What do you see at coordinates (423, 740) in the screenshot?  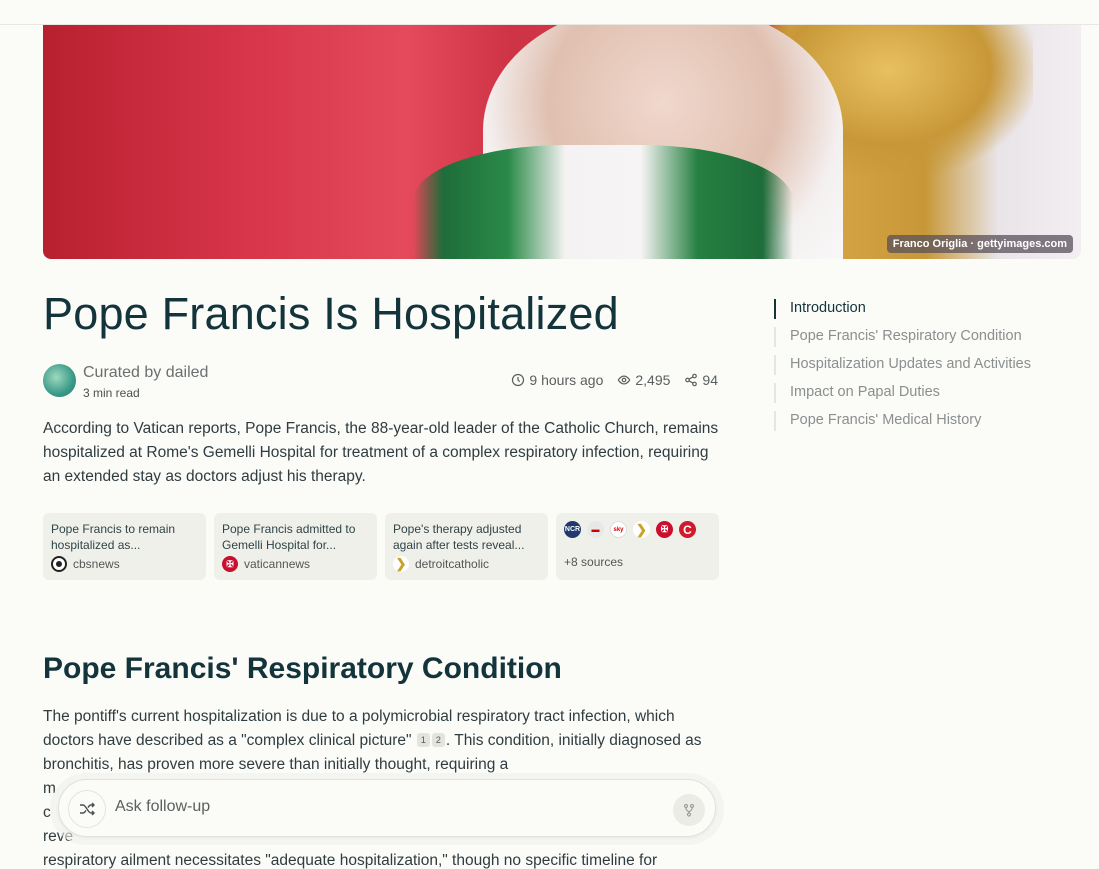 I see `citation-badge: 1` at bounding box center [423, 740].